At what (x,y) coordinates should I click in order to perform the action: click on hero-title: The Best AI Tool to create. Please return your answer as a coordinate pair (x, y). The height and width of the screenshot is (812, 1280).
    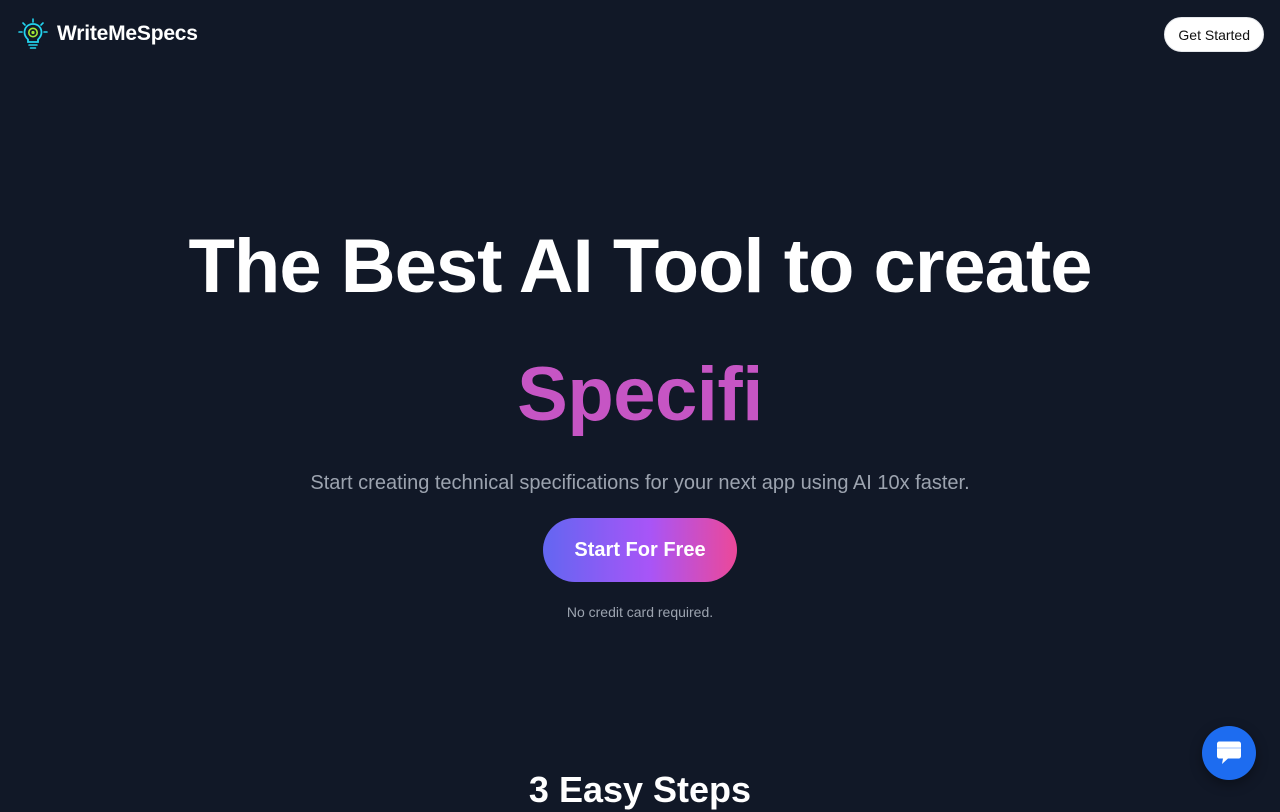
    Looking at the image, I should click on (640, 266).